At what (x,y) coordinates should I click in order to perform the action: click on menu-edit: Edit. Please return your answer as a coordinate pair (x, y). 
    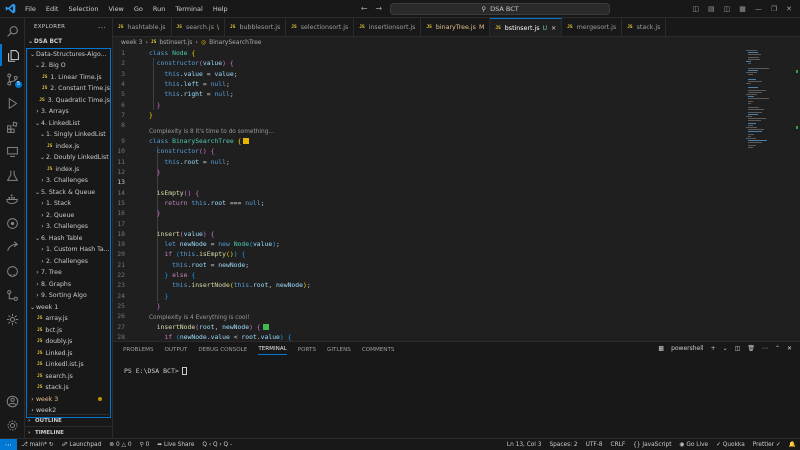
    Looking at the image, I should click on (52, 9).